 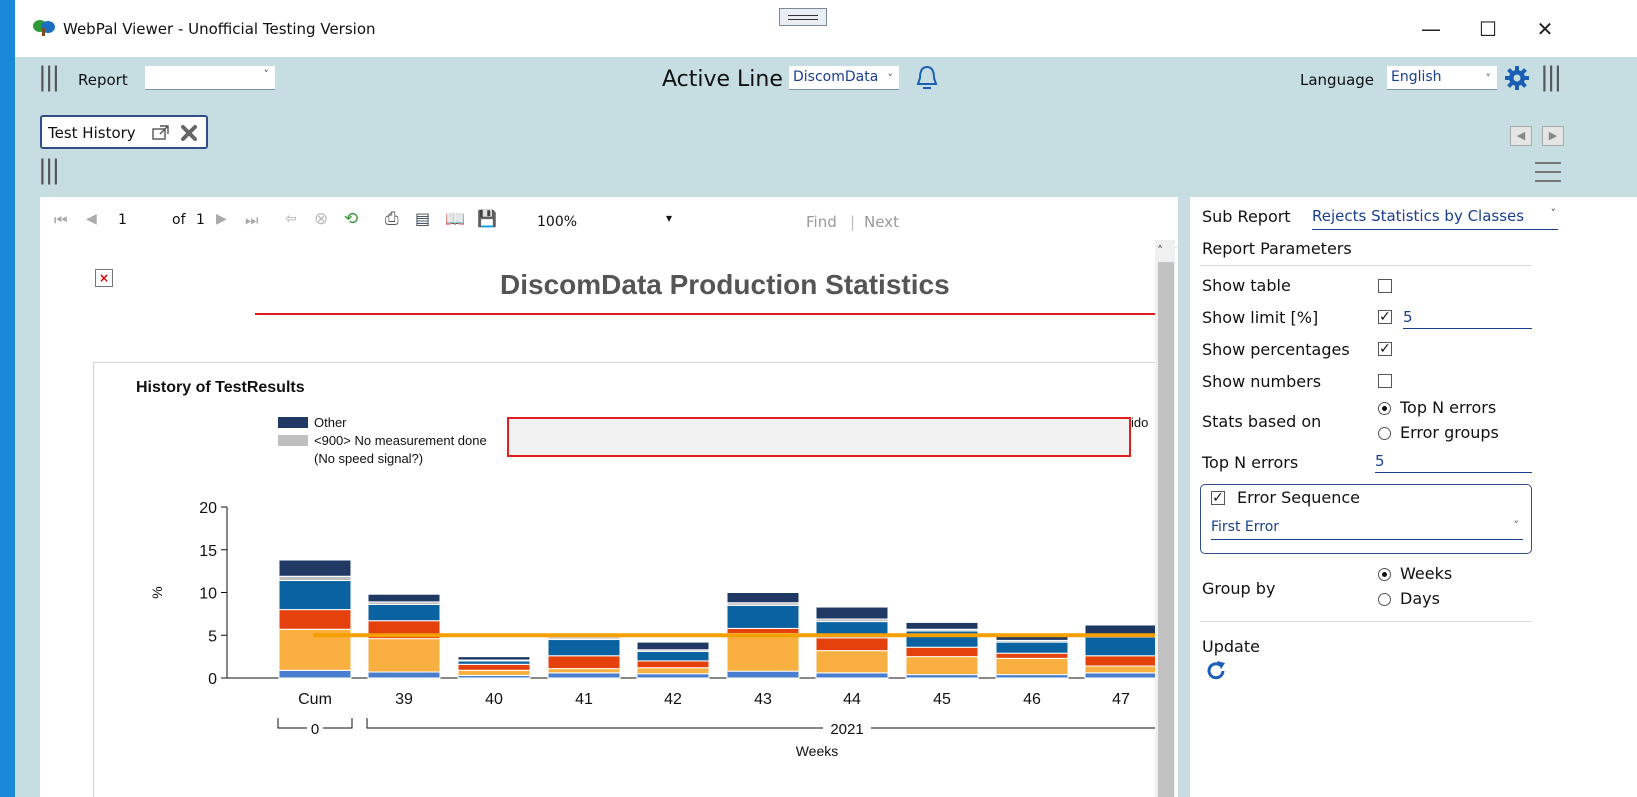 I want to click on hamburger-menu-icon, so click(x=1548, y=172).